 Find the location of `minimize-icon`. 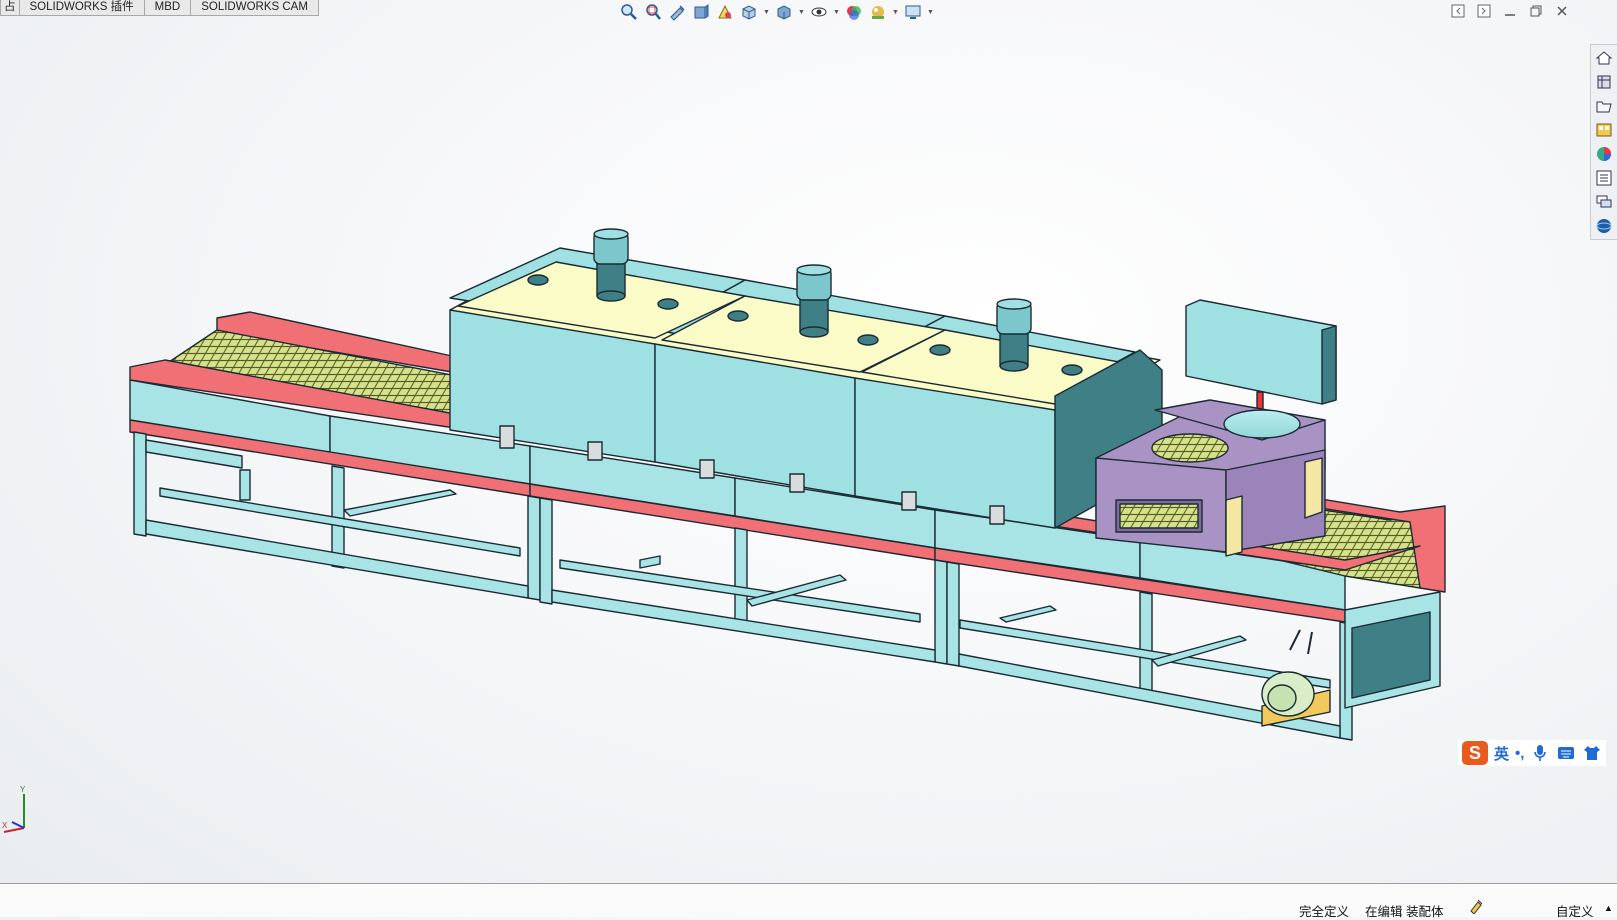

minimize-icon is located at coordinates (1510, 11).